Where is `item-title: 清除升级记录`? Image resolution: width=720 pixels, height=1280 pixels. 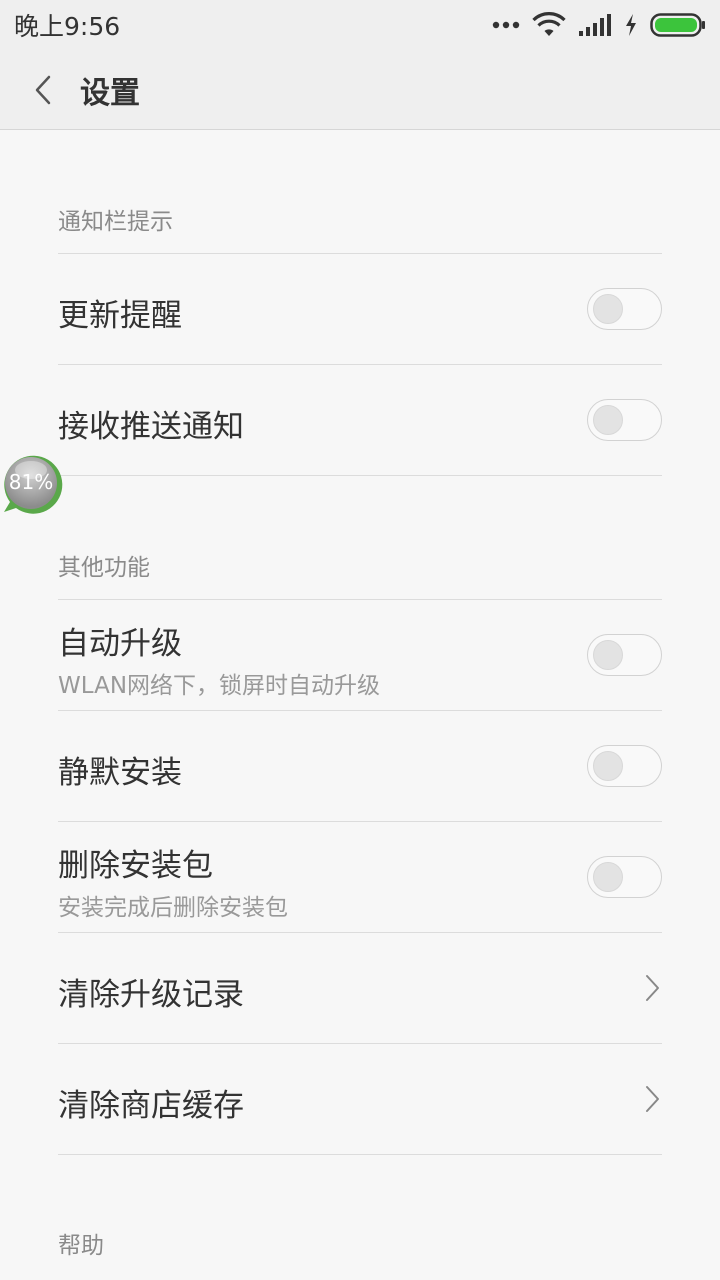
item-title: 清除升级记录 is located at coordinates (151, 995).